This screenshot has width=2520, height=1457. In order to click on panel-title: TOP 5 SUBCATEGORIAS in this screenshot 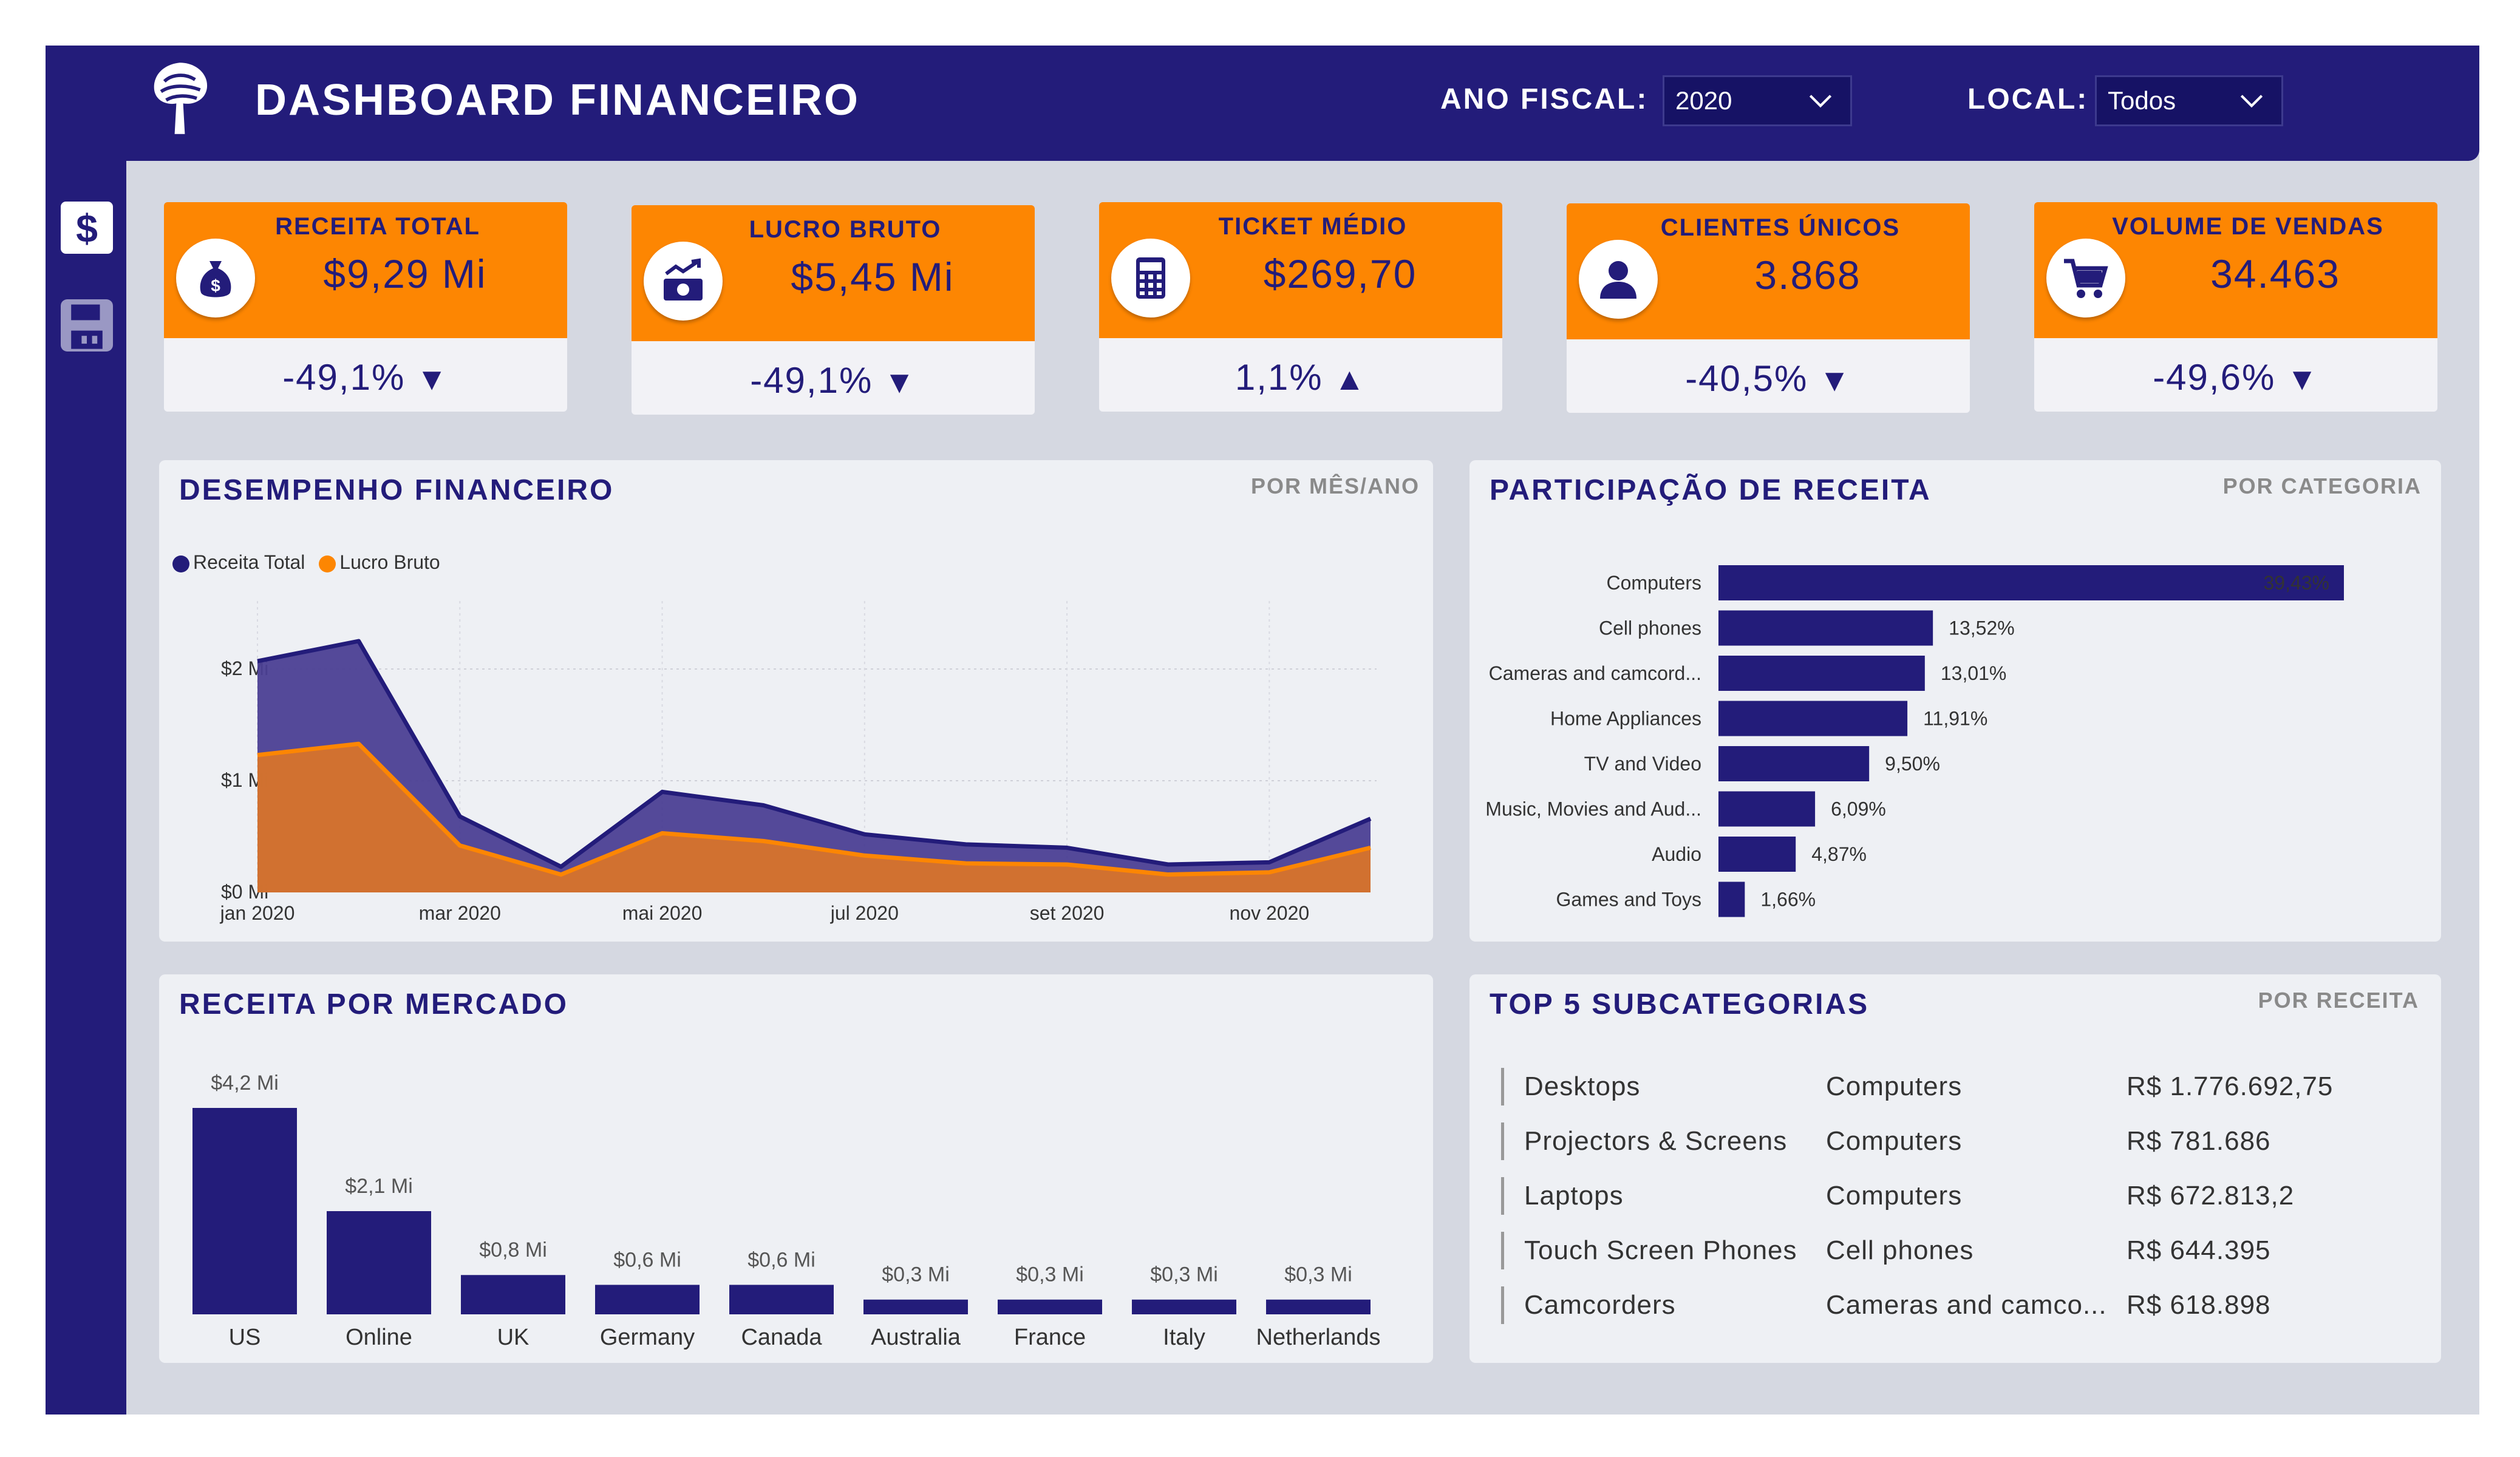, I will do `click(1680, 1004)`.